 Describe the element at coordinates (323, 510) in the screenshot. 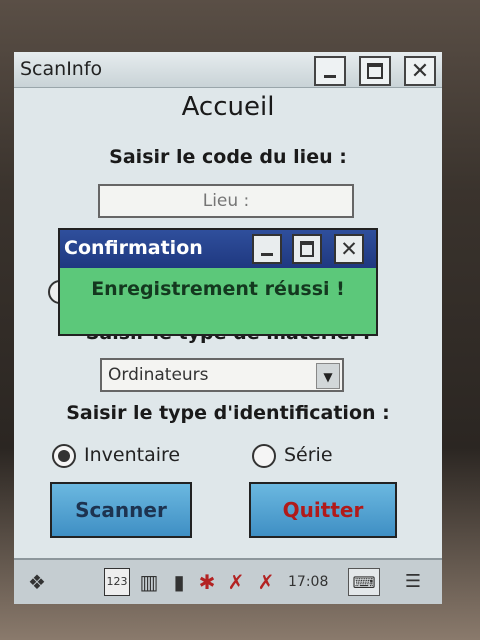

I see `quitter-button: Quitter` at that location.